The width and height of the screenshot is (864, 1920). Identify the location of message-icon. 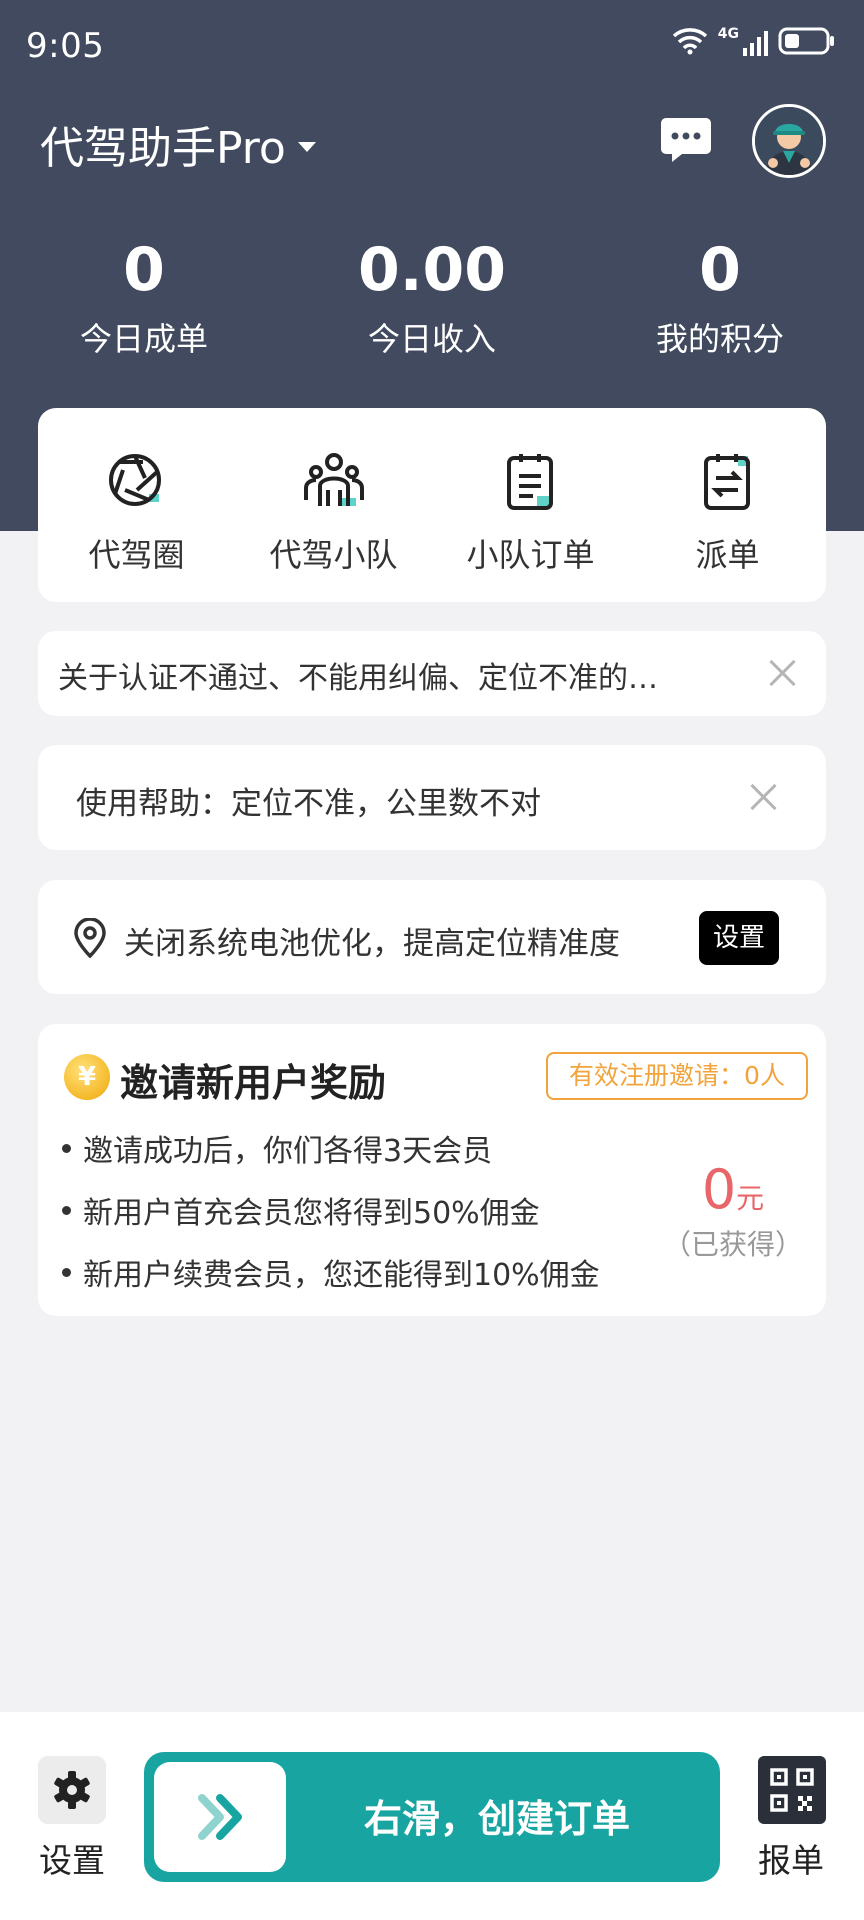
(686, 140).